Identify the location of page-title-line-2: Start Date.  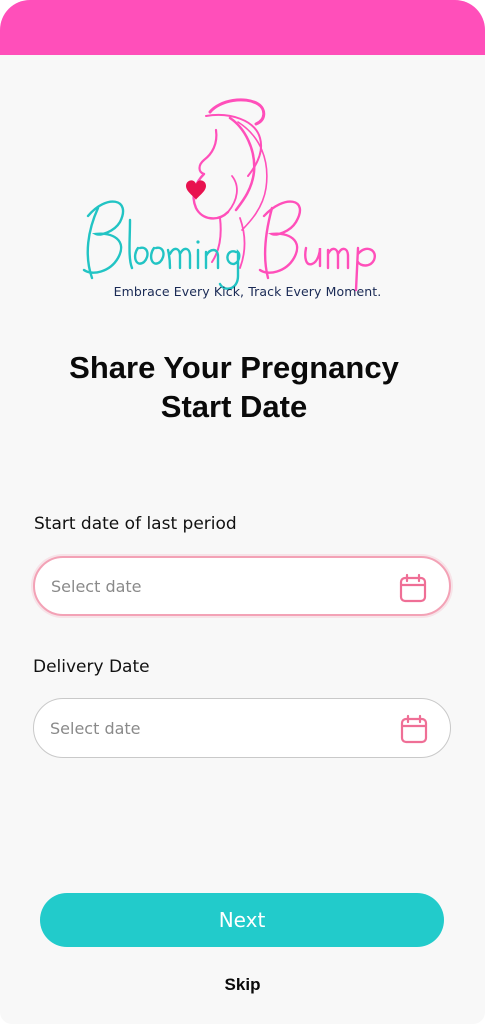
(234, 406).